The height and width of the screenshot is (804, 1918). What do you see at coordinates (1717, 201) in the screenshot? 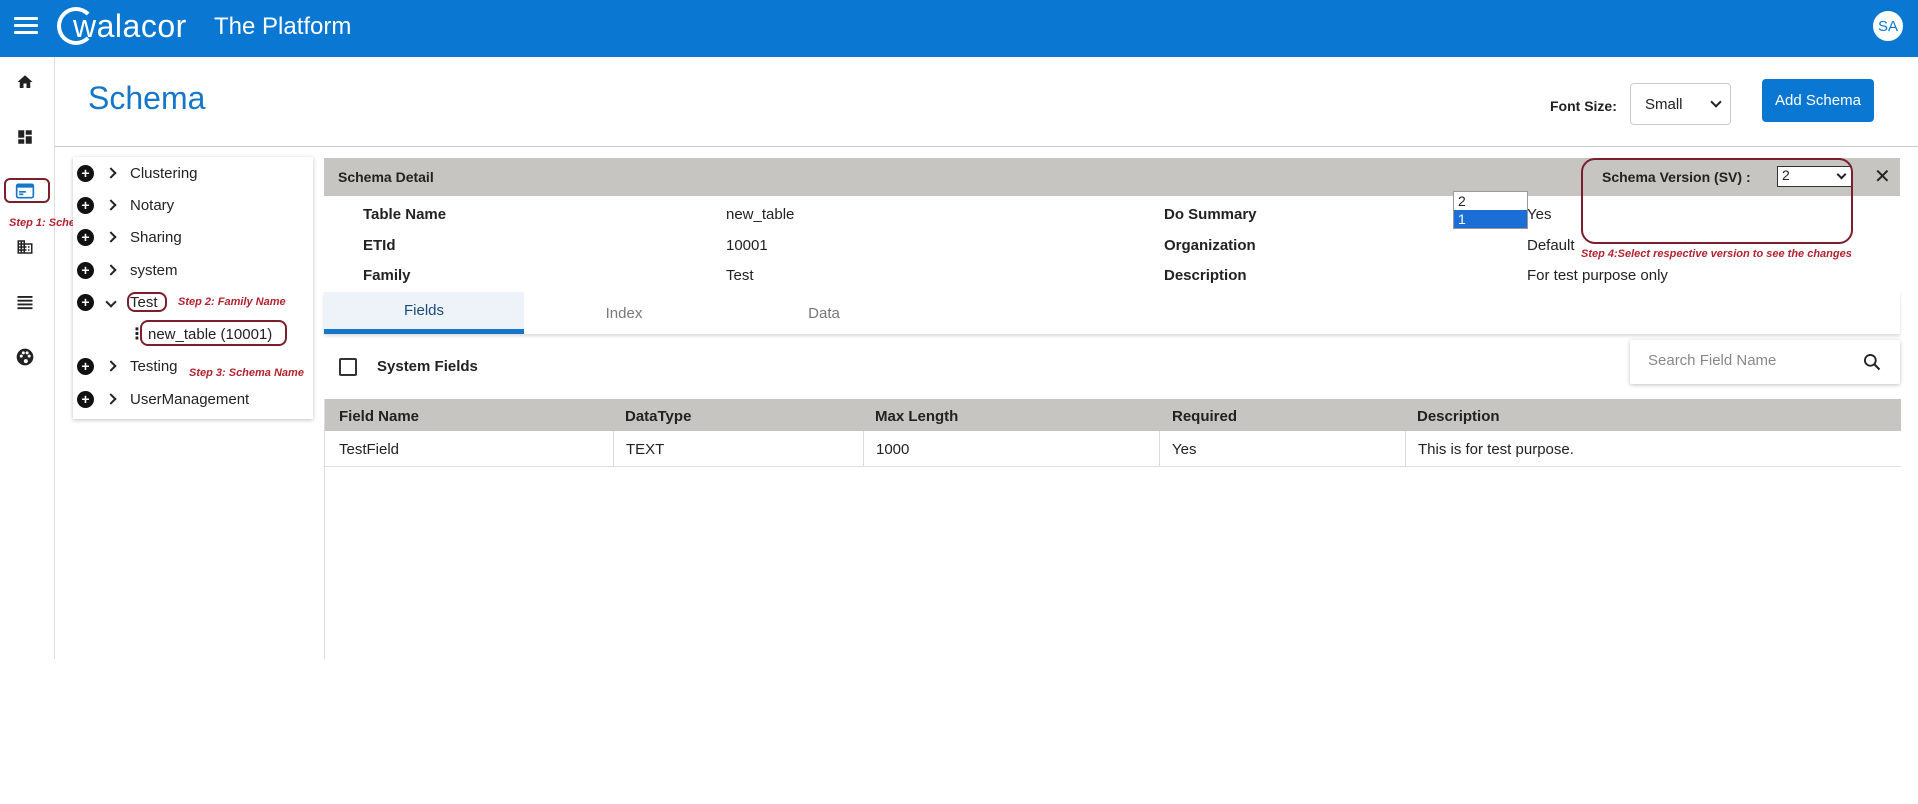
I see `step4-highlight` at bounding box center [1717, 201].